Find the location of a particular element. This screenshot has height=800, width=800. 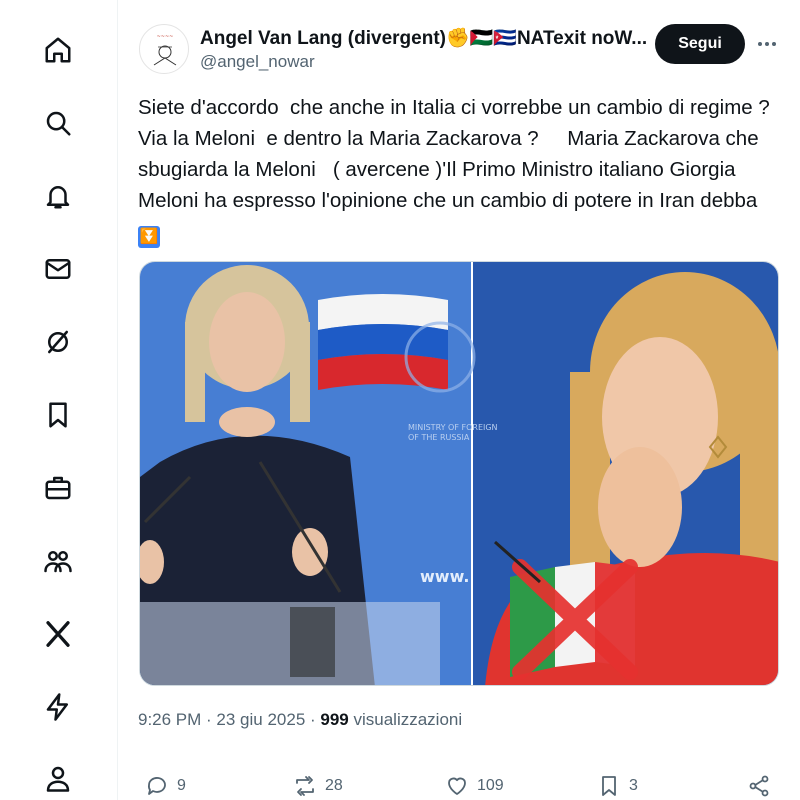

repost-icon is located at coordinates (305, 786).